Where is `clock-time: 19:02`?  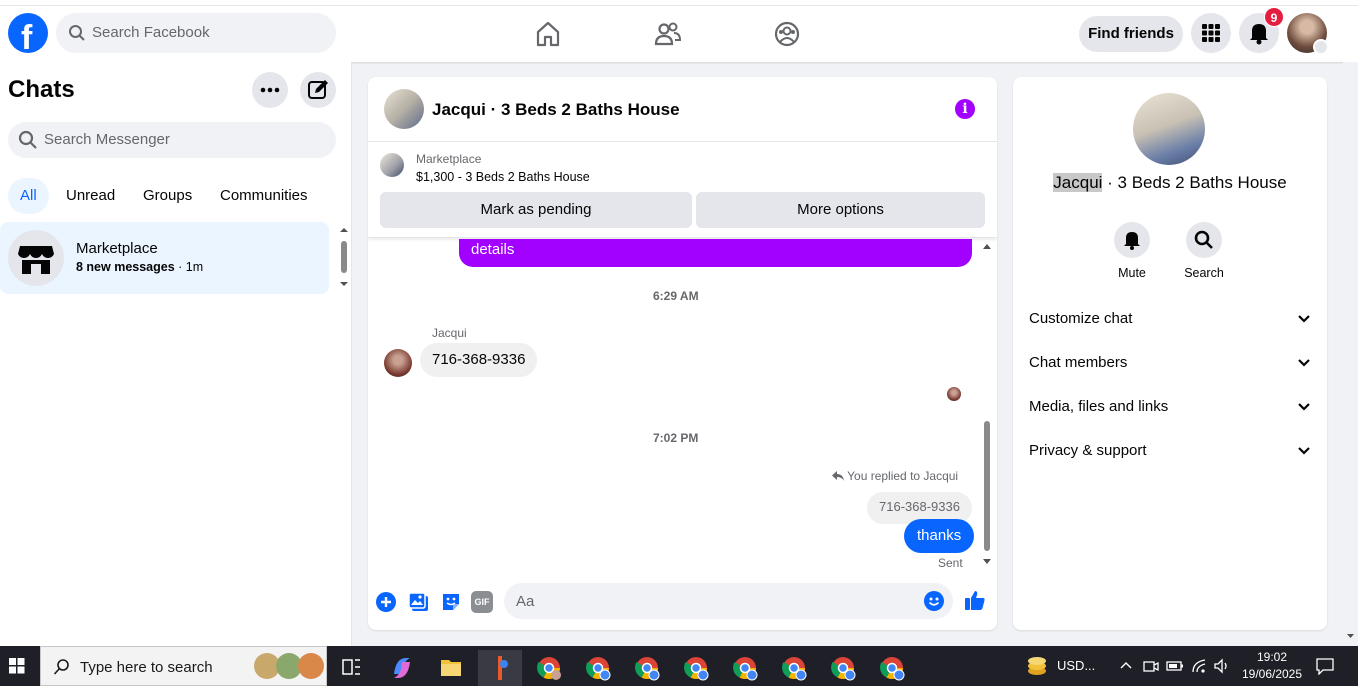 clock-time: 19:02 is located at coordinates (1272, 657).